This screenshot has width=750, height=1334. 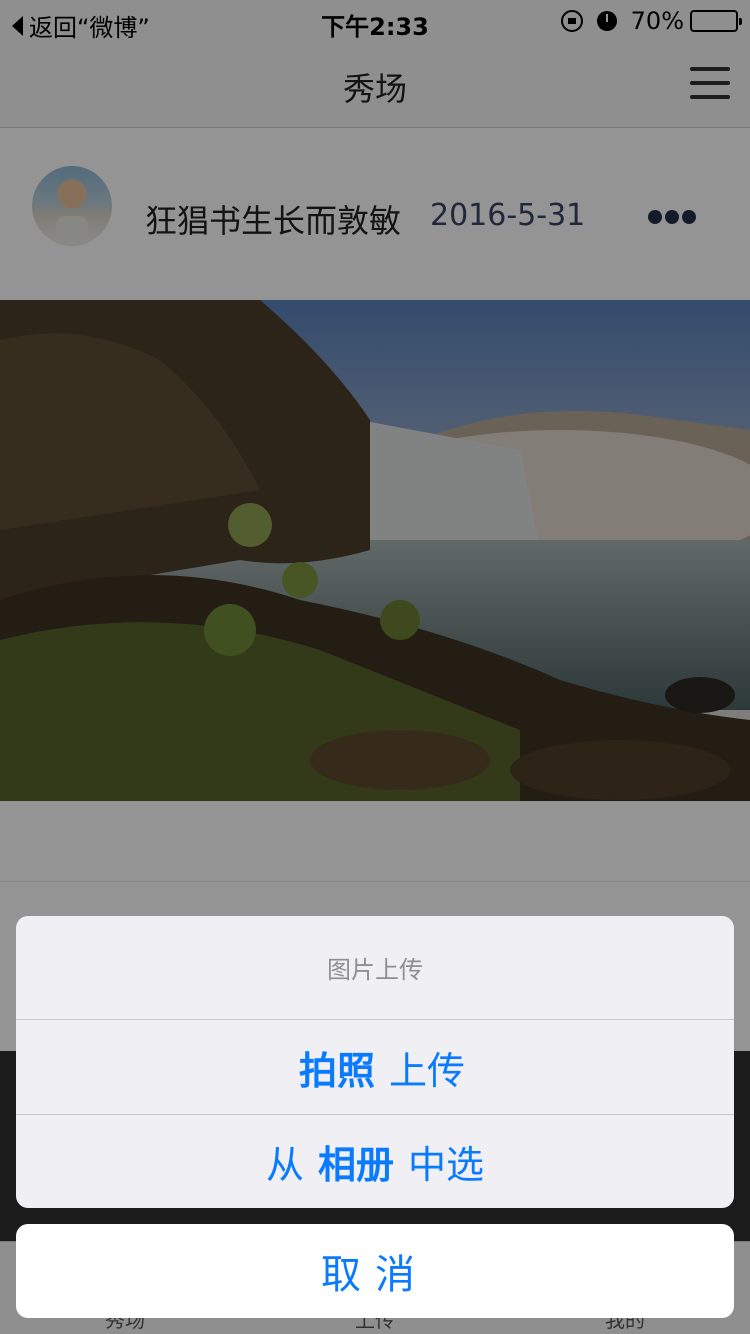 What do you see at coordinates (336, 1070) in the screenshot?
I see `take-photo-bold-label: 拍照` at bounding box center [336, 1070].